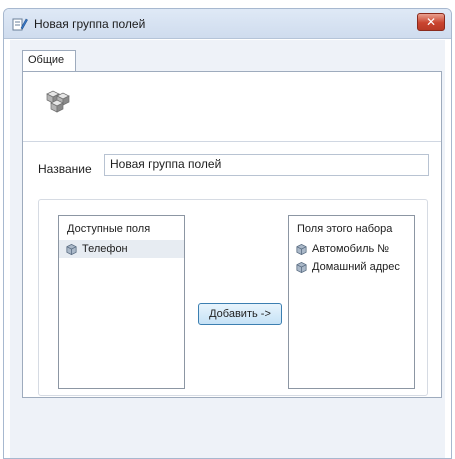 This screenshot has width=455, height=459. I want to click on cubes-icon, so click(58, 101).